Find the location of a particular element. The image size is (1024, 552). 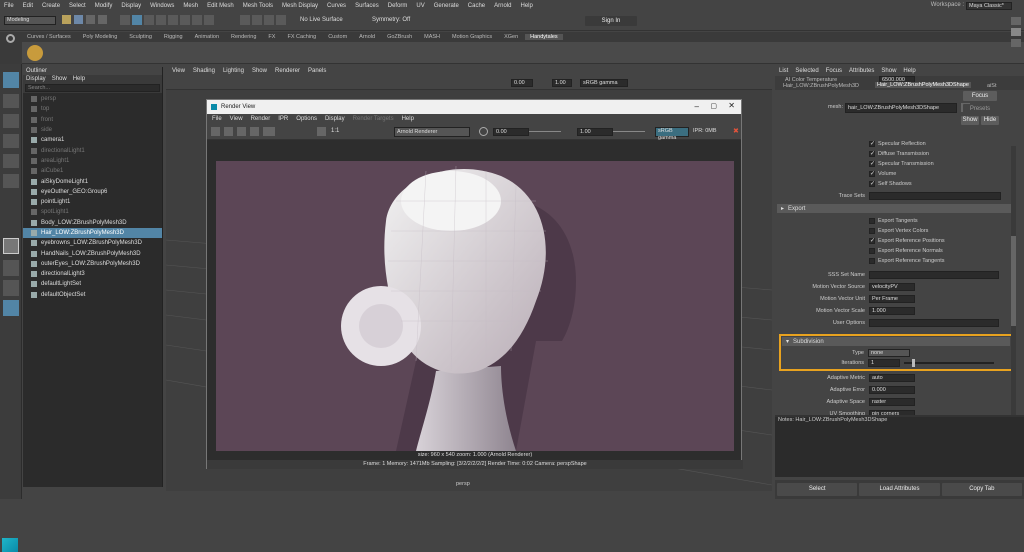

checkbox is located at coordinates (872, 221).